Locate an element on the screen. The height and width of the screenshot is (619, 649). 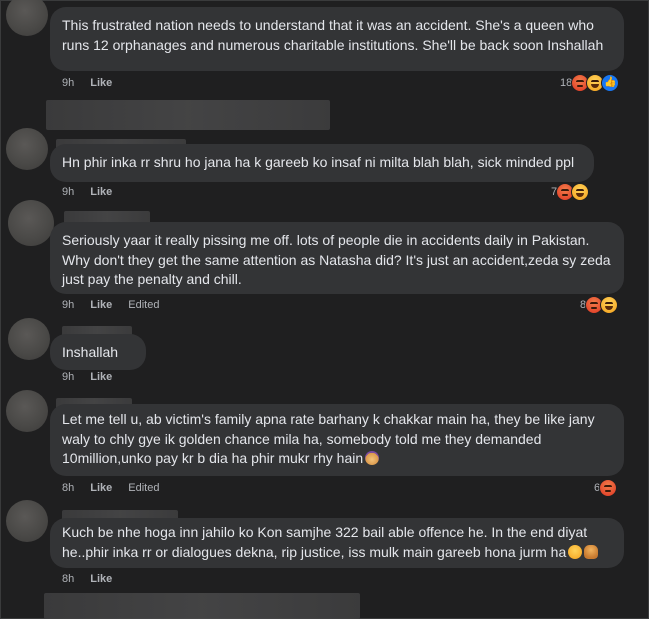
reaction-summary: 18 is located at coordinates (590, 83).